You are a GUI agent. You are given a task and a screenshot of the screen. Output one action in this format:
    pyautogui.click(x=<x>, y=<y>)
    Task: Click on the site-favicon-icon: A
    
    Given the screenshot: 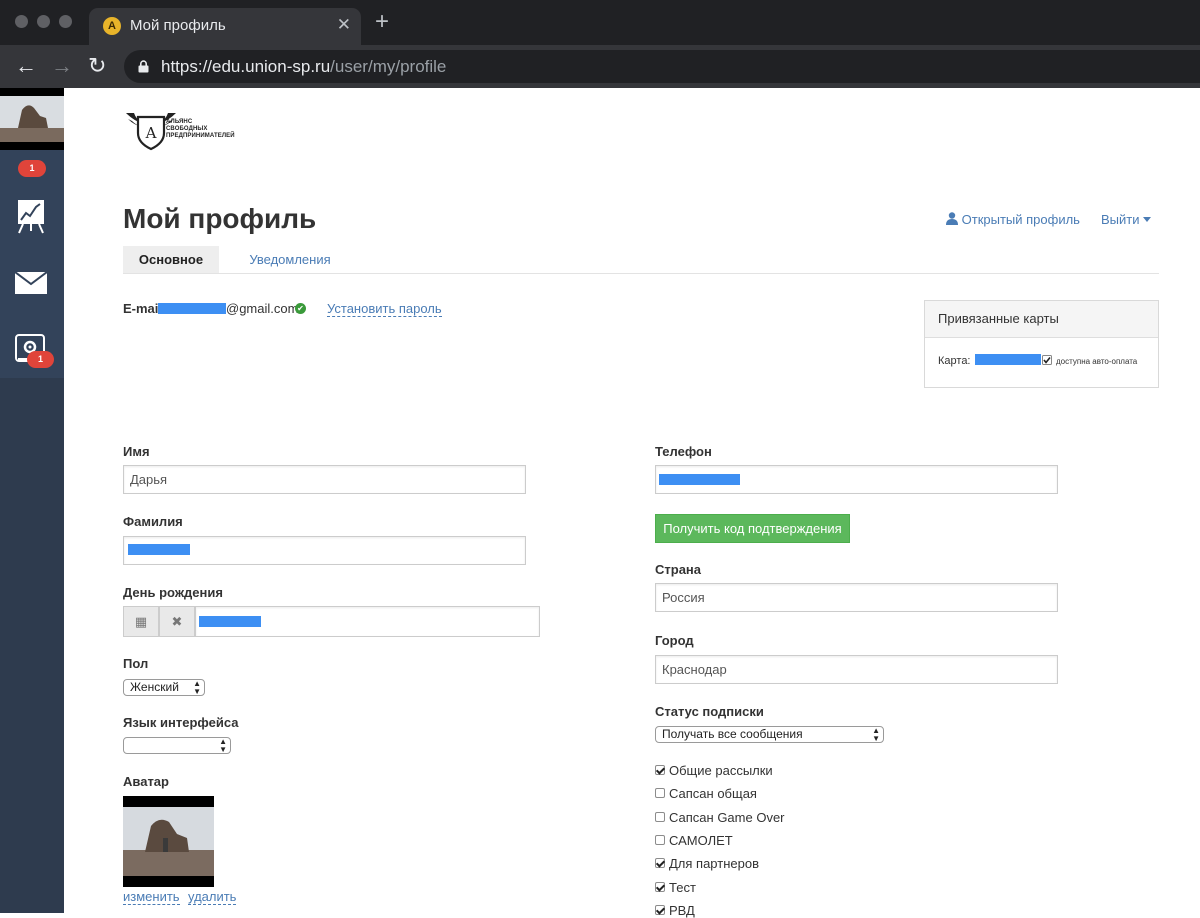 What is the action you would take?
    pyautogui.click(x=112, y=26)
    